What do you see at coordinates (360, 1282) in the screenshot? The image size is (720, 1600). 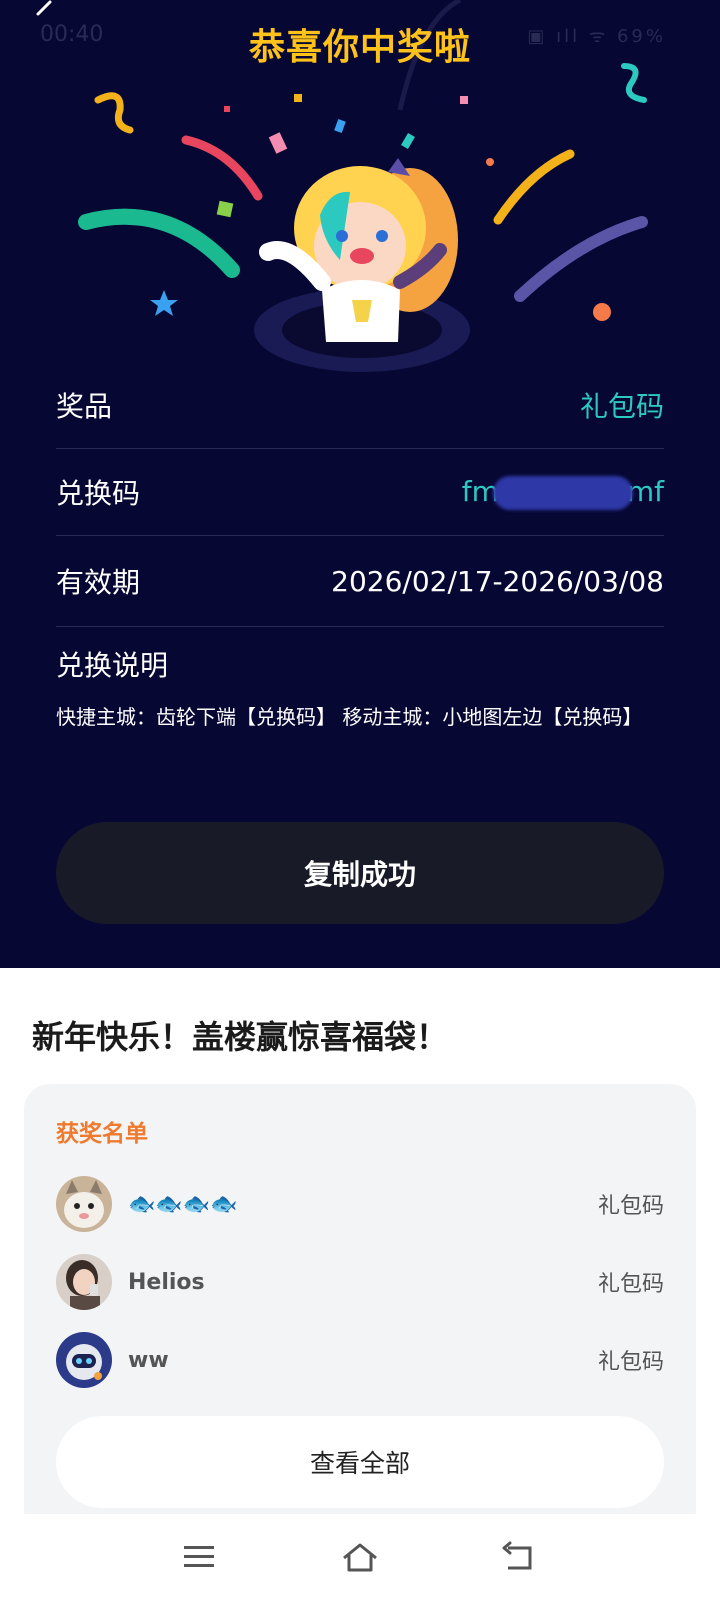 I see `winner-row: Helios 礼包码` at bounding box center [360, 1282].